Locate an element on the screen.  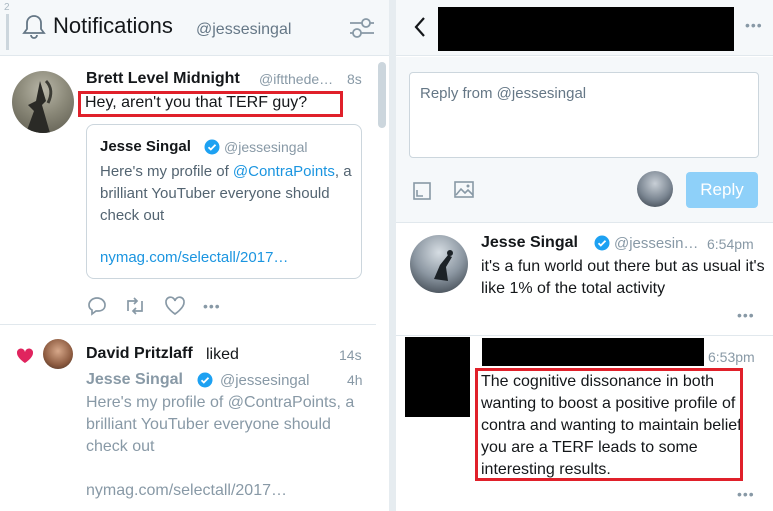
reply-placeholder: Reply from @jessesingal is located at coordinates (503, 93).